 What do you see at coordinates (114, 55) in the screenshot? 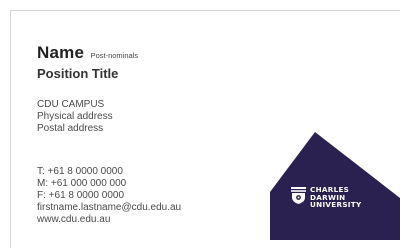
I see `post-nominals: Post-nominals` at bounding box center [114, 55].